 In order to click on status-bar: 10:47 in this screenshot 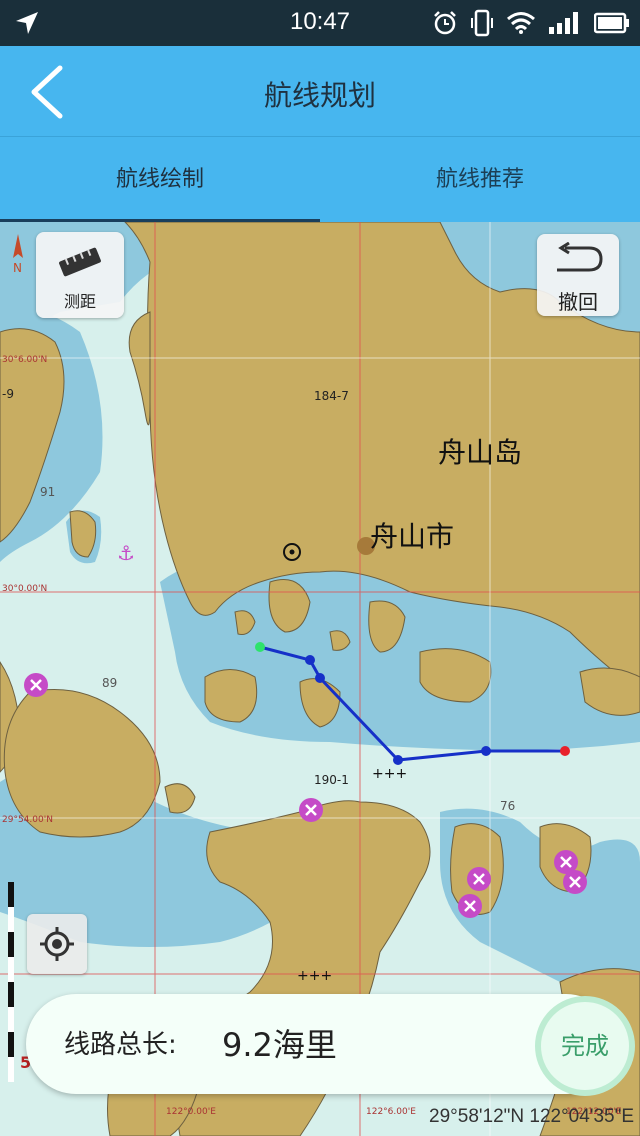, I will do `click(320, 23)`.